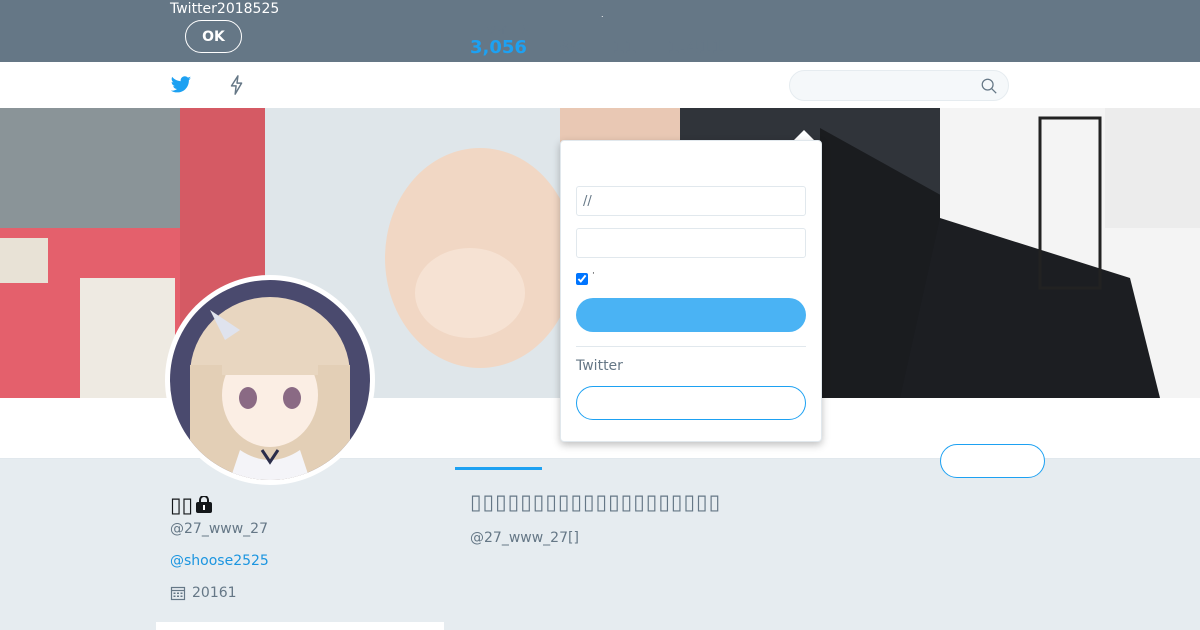 This screenshot has height=630, width=1200. I want to click on stat-value: 35, so click(570, 47).